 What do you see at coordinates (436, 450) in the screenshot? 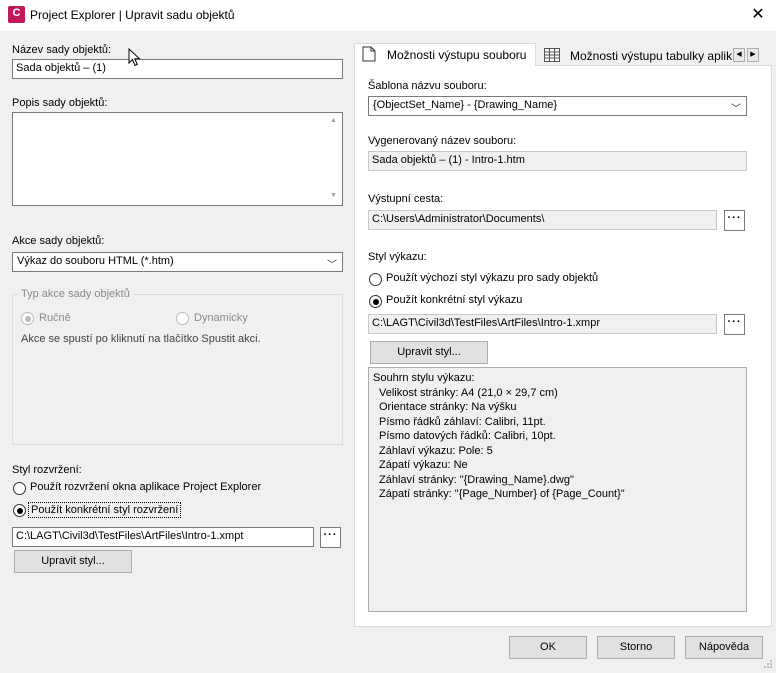
I see `summary-line: Záhlaví výkazu: Pole: 5` at bounding box center [436, 450].